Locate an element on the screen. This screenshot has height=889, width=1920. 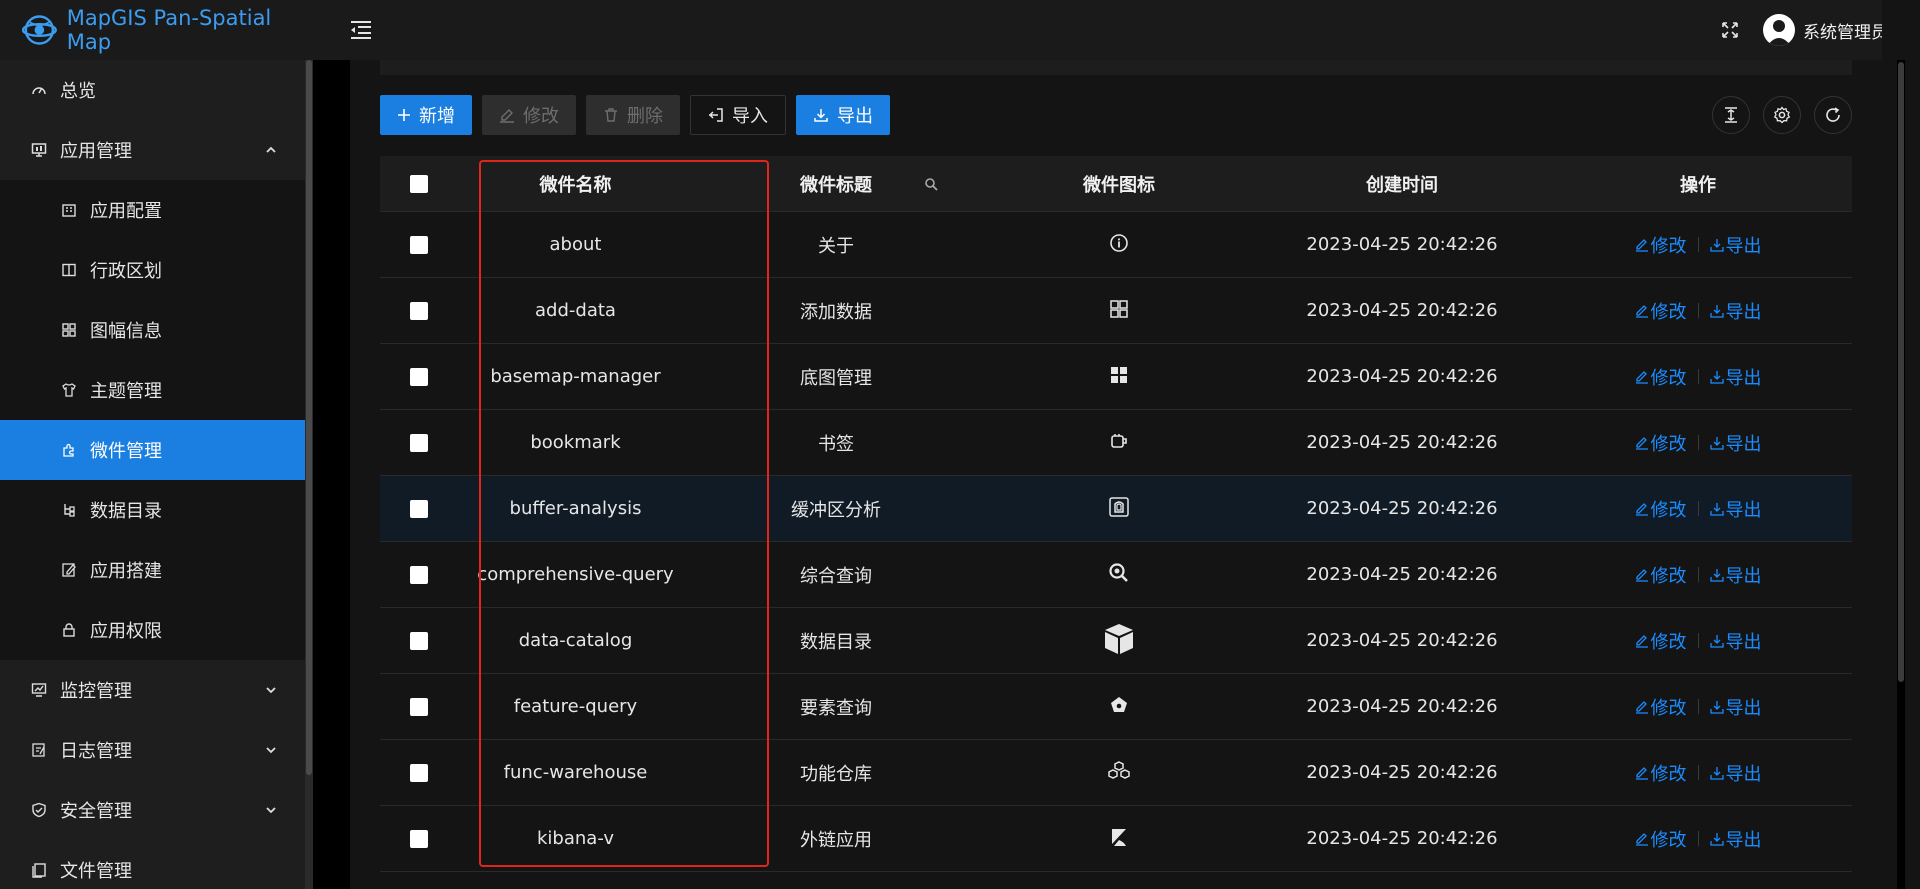
plus-icon is located at coordinates (404, 115).